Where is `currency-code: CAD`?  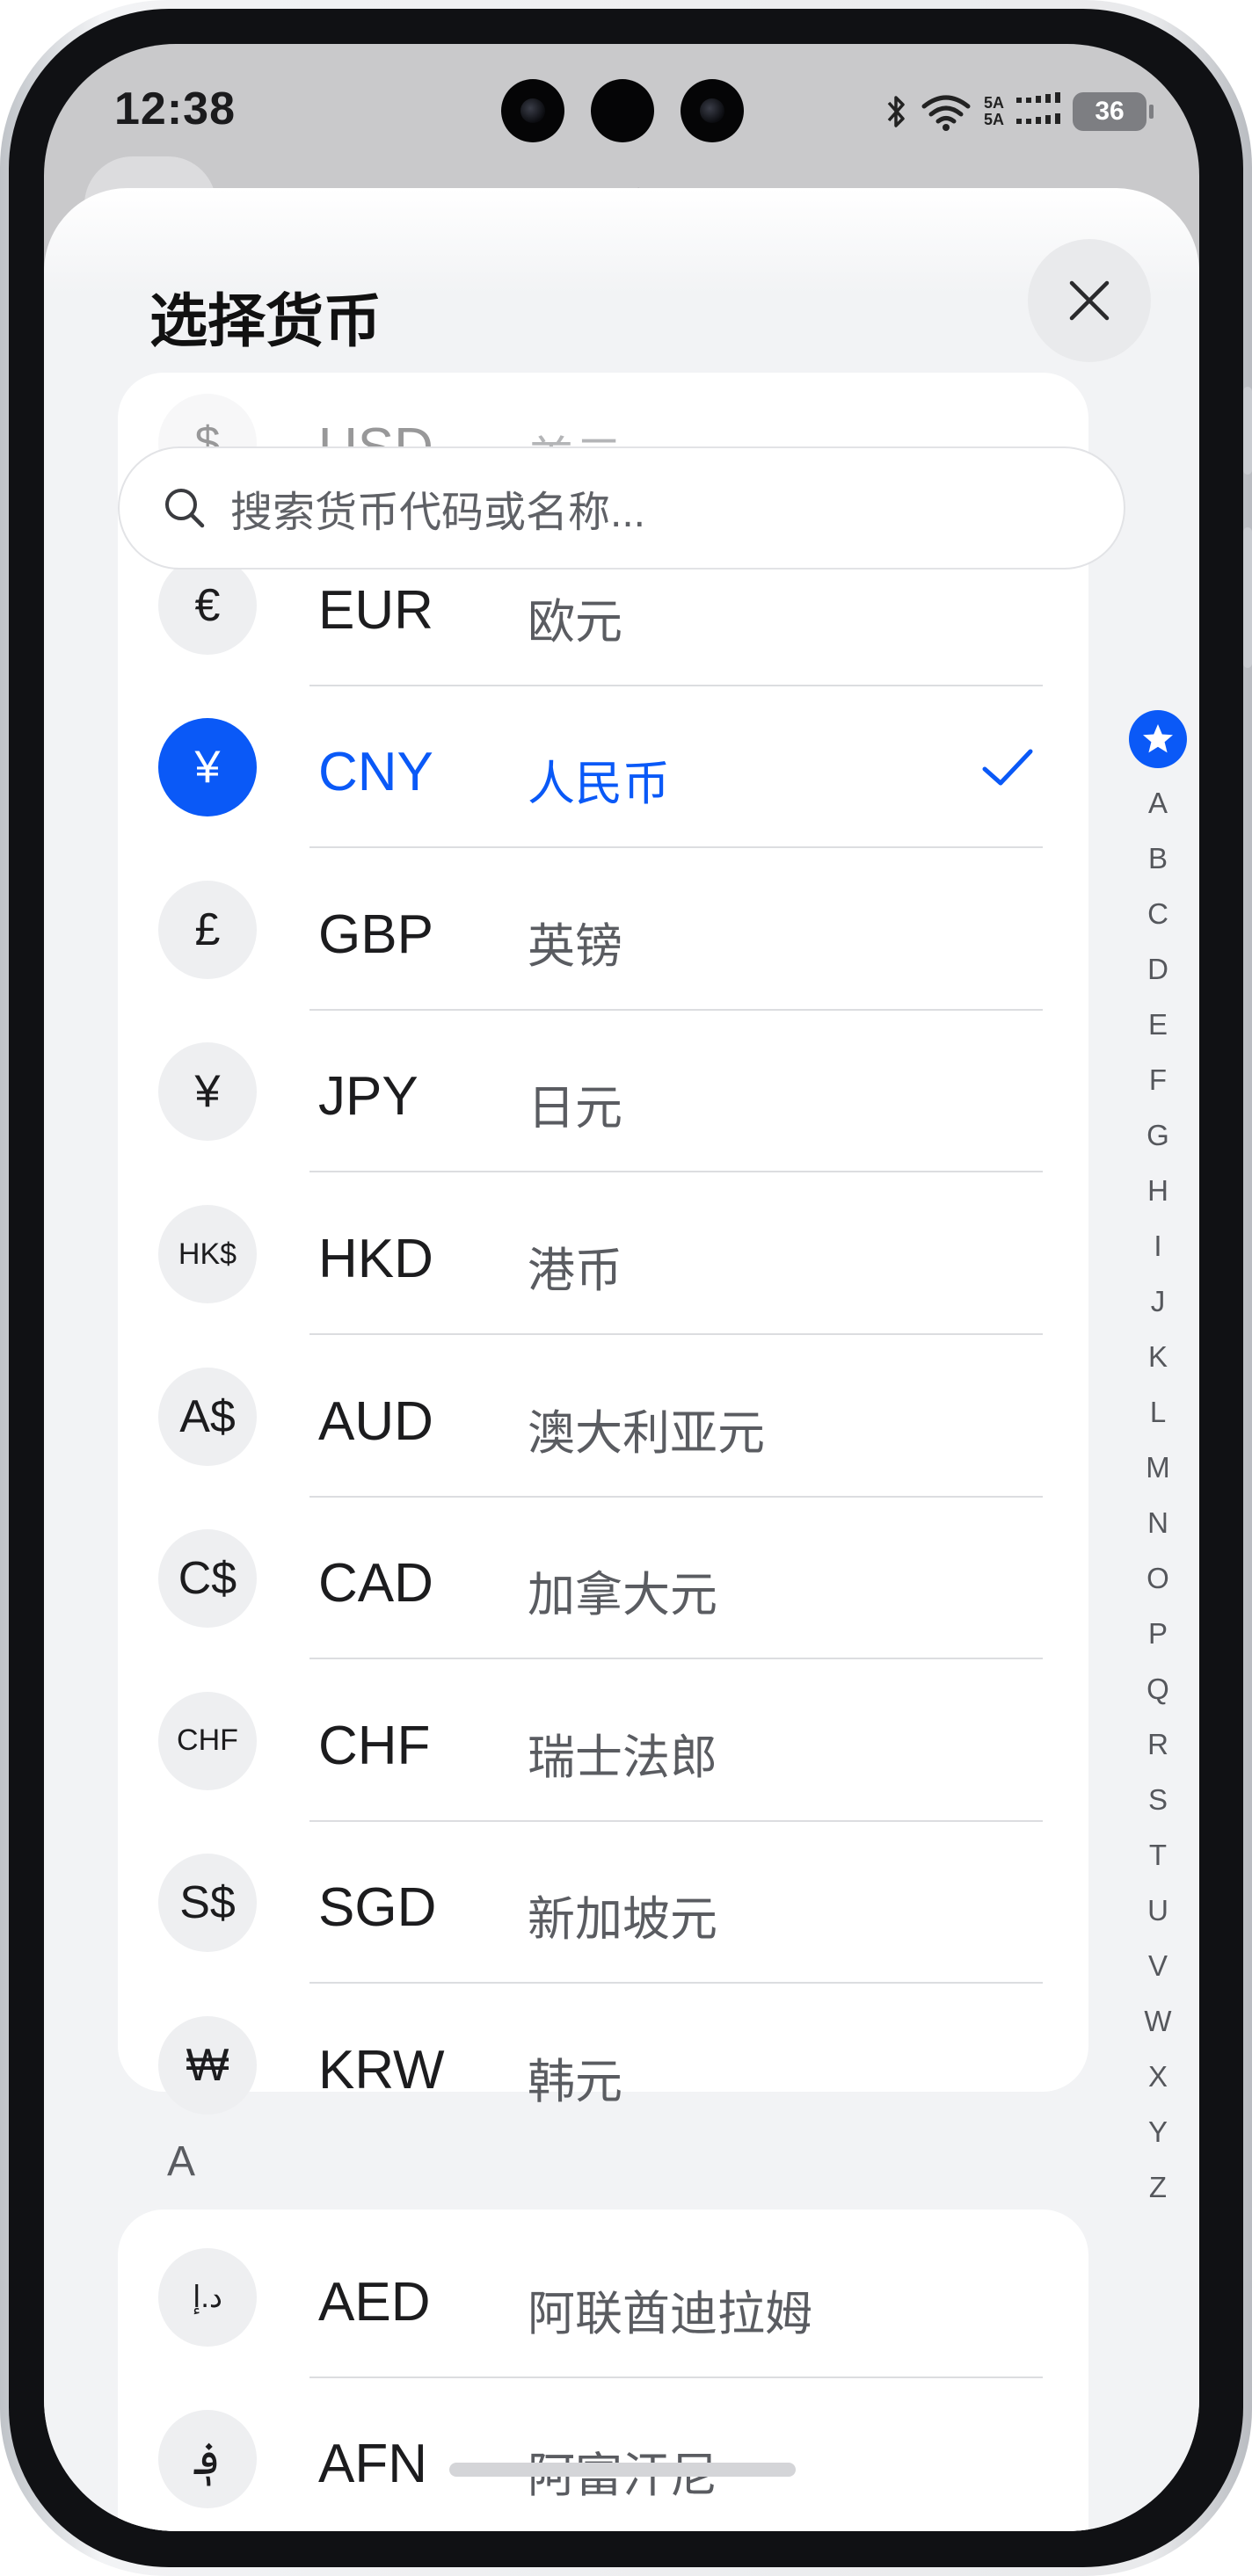
currency-code: CAD is located at coordinates (375, 1584).